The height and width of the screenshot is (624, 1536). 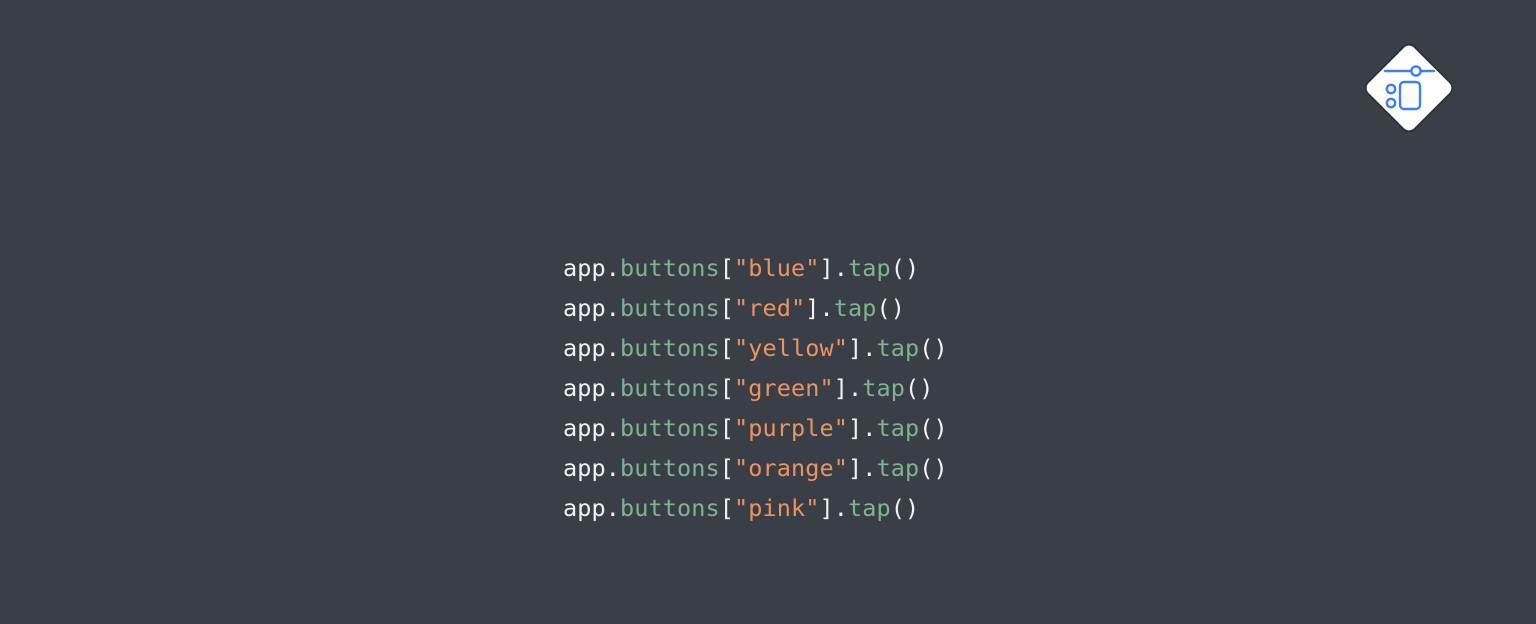 What do you see at coordinates (777, 268) in the screenshot?
I see `code-button-id: "blue"` at bounding box center [777, 268].